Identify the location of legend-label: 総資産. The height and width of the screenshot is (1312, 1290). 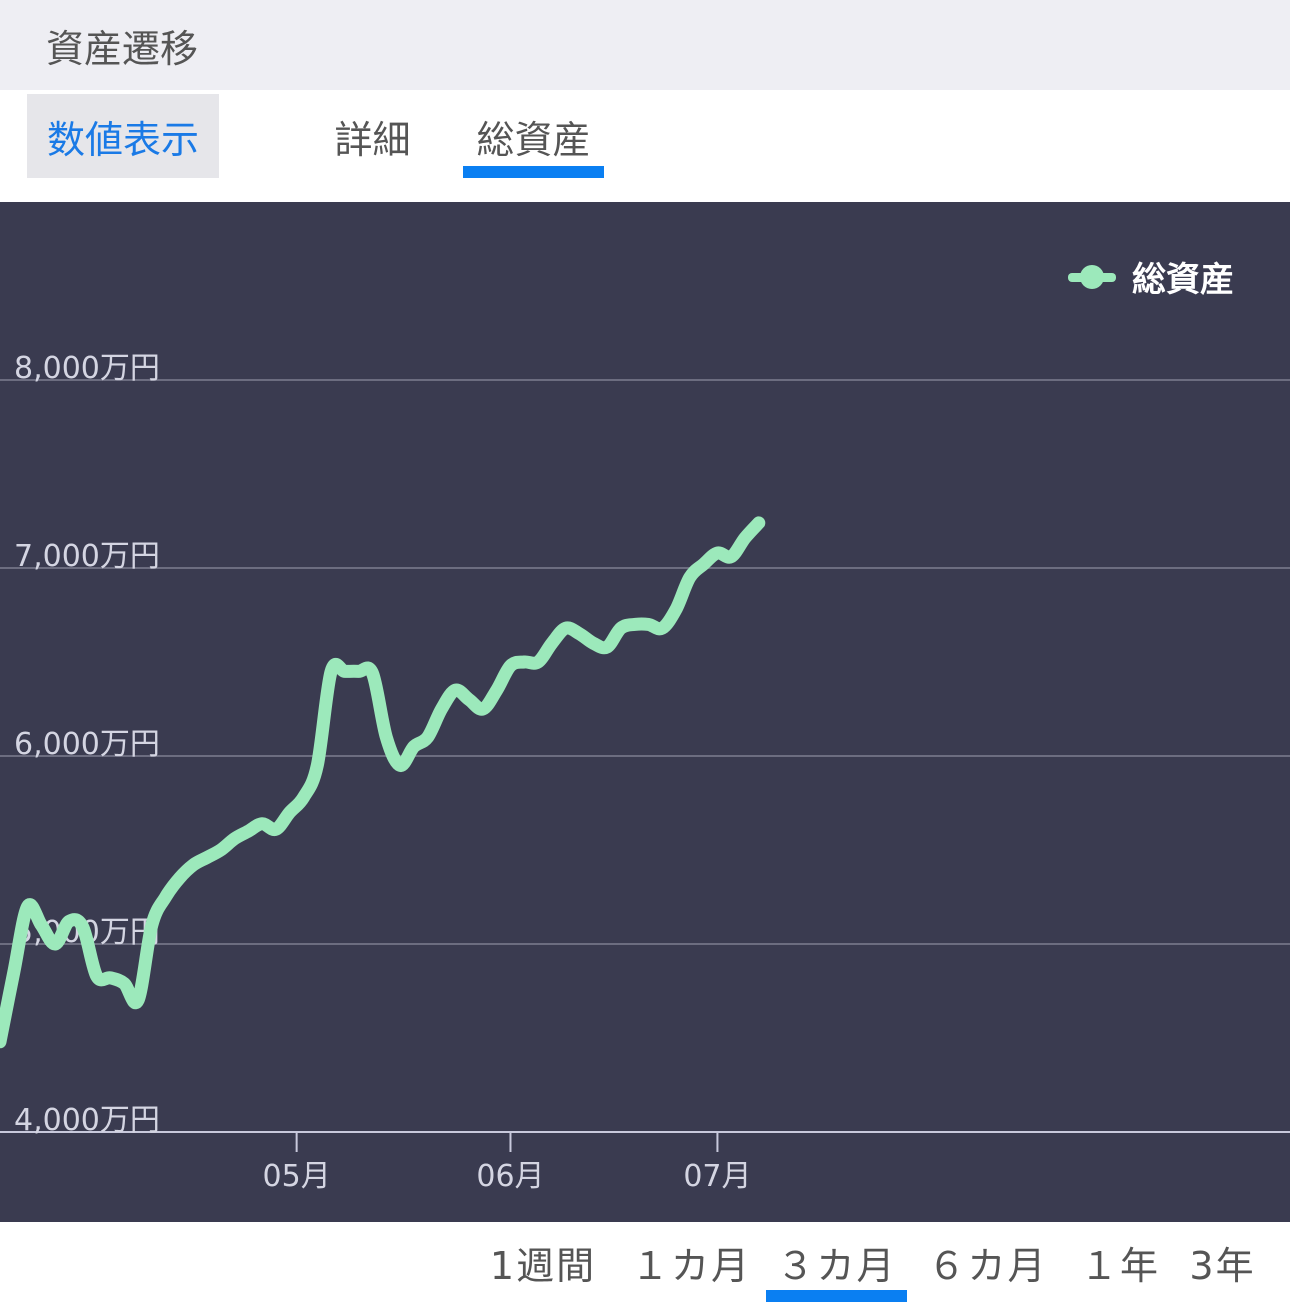
(1183, 280).